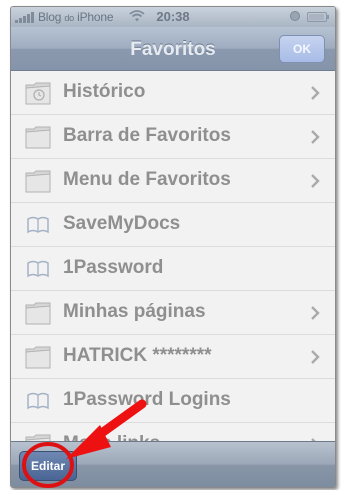 This screenshot has width=344, height=490. What do you see at coordinates (134, 311) in the screenshot?
I see `list-item-label: Minhas páginas` at bounding box center [134, 311].